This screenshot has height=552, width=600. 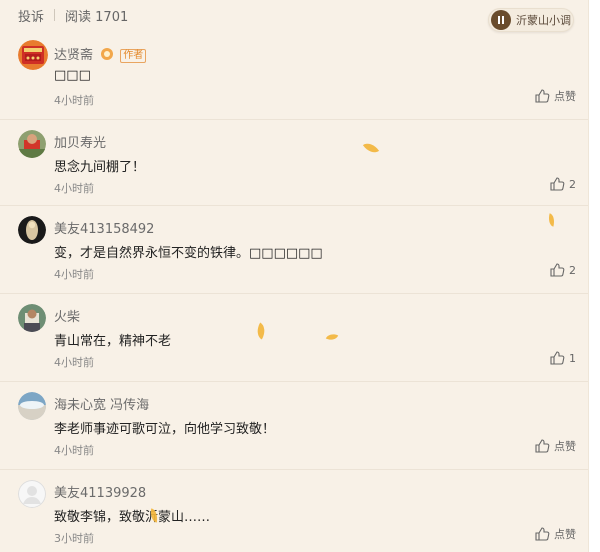 I want to click on comment-author-name: 美友41139928, so click(x=100, y=491).